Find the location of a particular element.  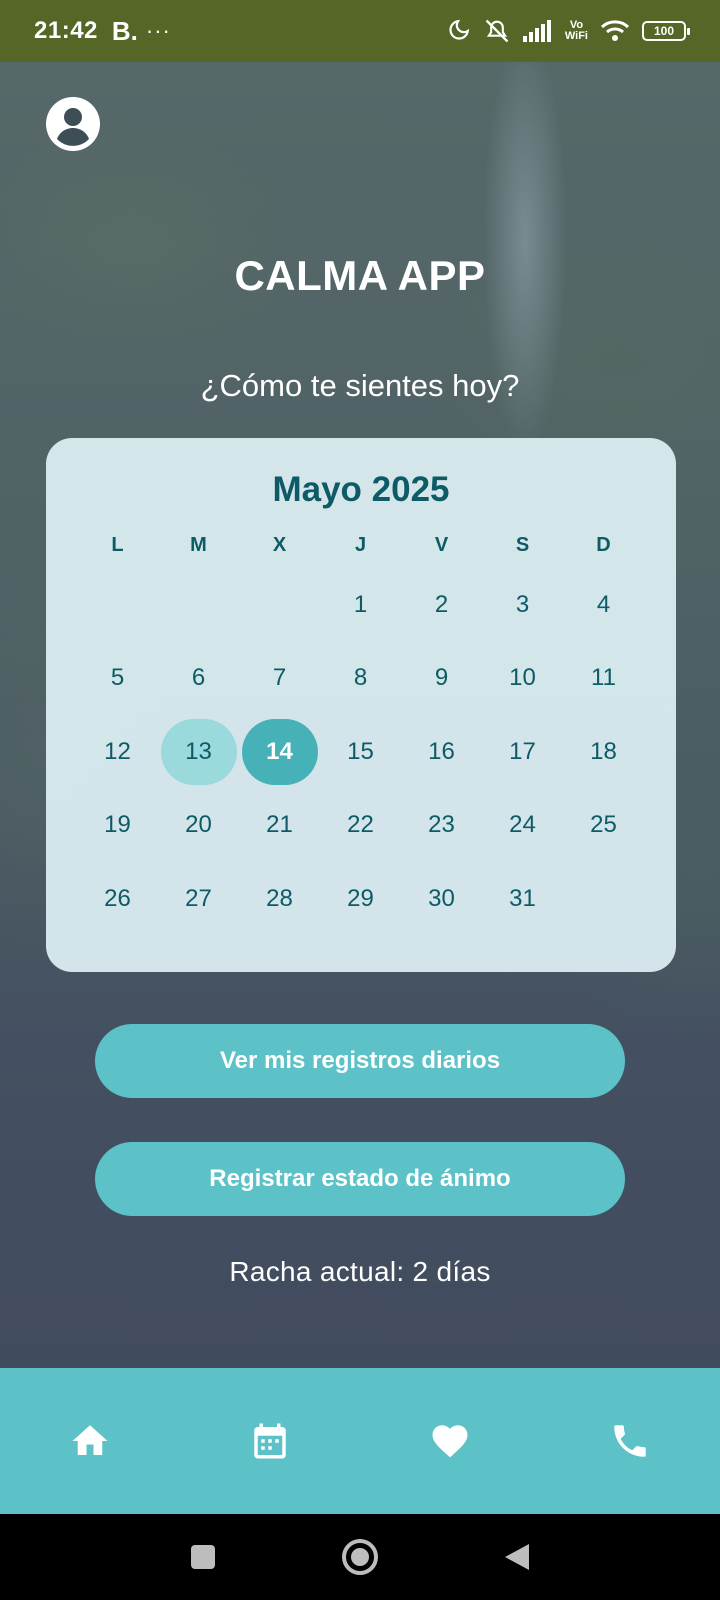

home-icon is located at coordinates (90, 1440).